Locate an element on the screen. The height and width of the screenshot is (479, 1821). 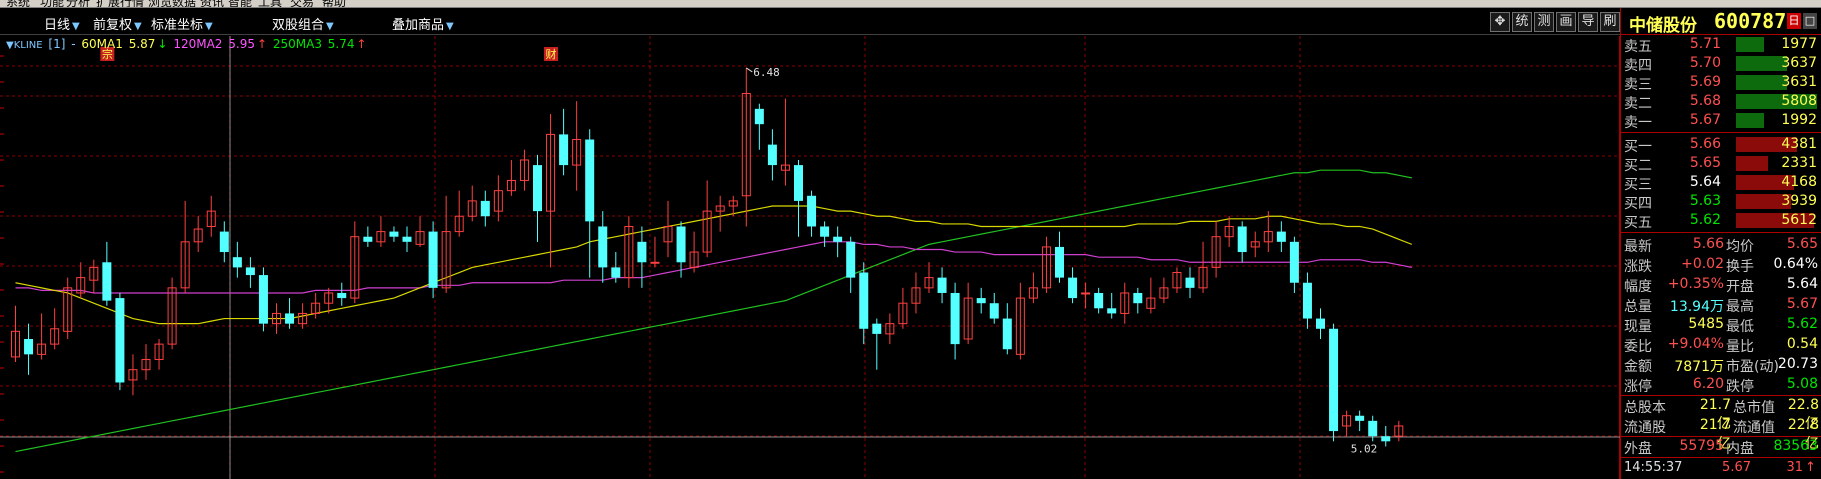
overlay-dropdown: 叠加商品 ▼ is located at coordinates (423, 23).